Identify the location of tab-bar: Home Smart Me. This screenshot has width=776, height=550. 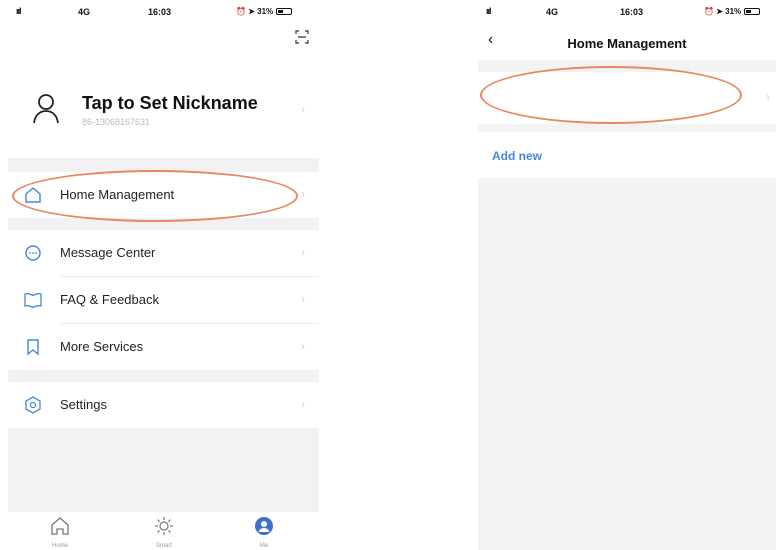
(163, 531).